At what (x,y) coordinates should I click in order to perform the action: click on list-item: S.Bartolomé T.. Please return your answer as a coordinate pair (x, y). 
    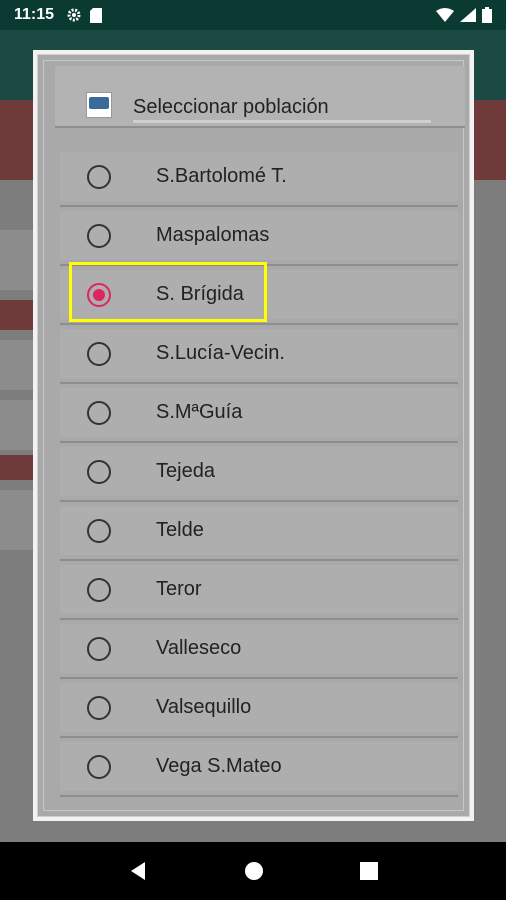
    Looking at the image, I should click on (259, 177).